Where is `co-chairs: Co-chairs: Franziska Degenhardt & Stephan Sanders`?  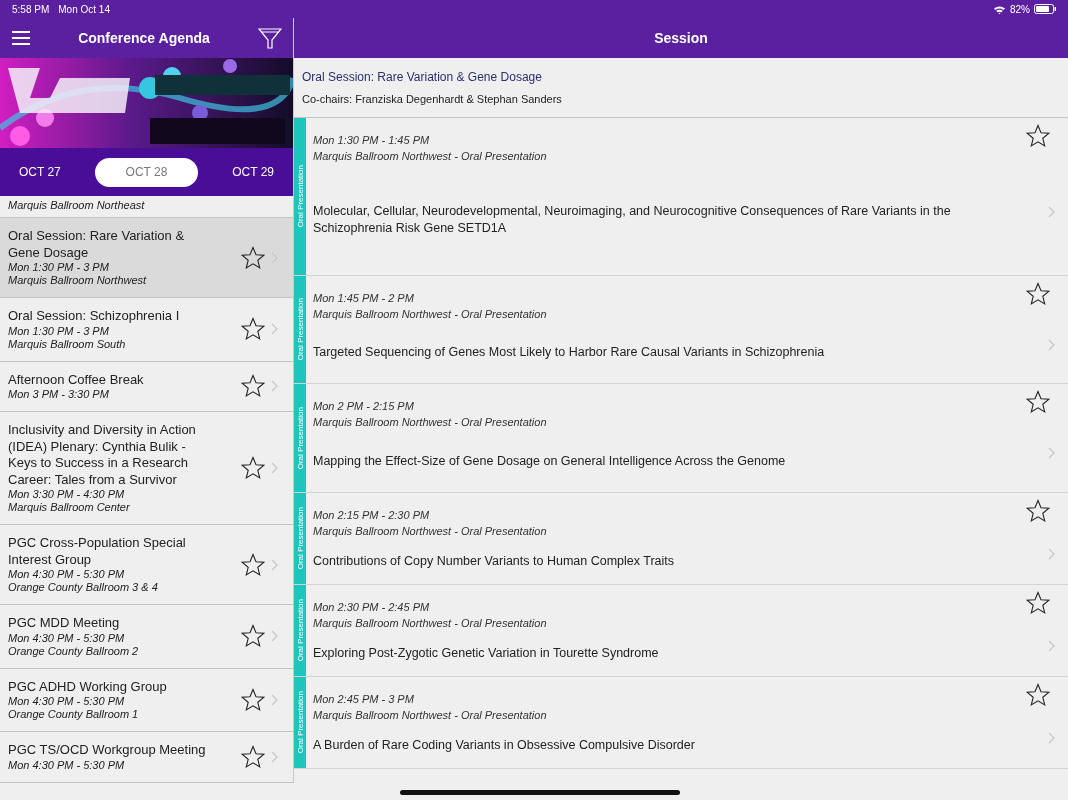
co-chairs: Co-chairs: Franziska Degenhardt & Stephan Sanders is located at coordinates (432, 99).